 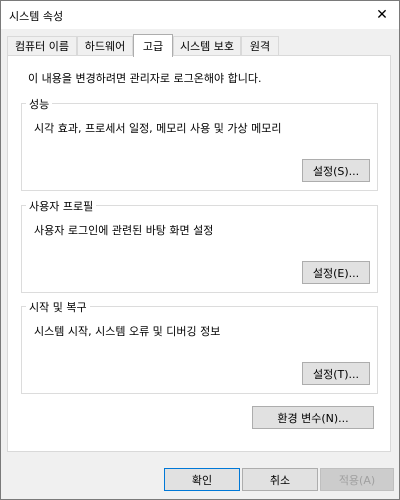 I want to click on group-description: 시스템 시작, 시스템 오류 및 디버깅 정보, so click(x=127, y=331).